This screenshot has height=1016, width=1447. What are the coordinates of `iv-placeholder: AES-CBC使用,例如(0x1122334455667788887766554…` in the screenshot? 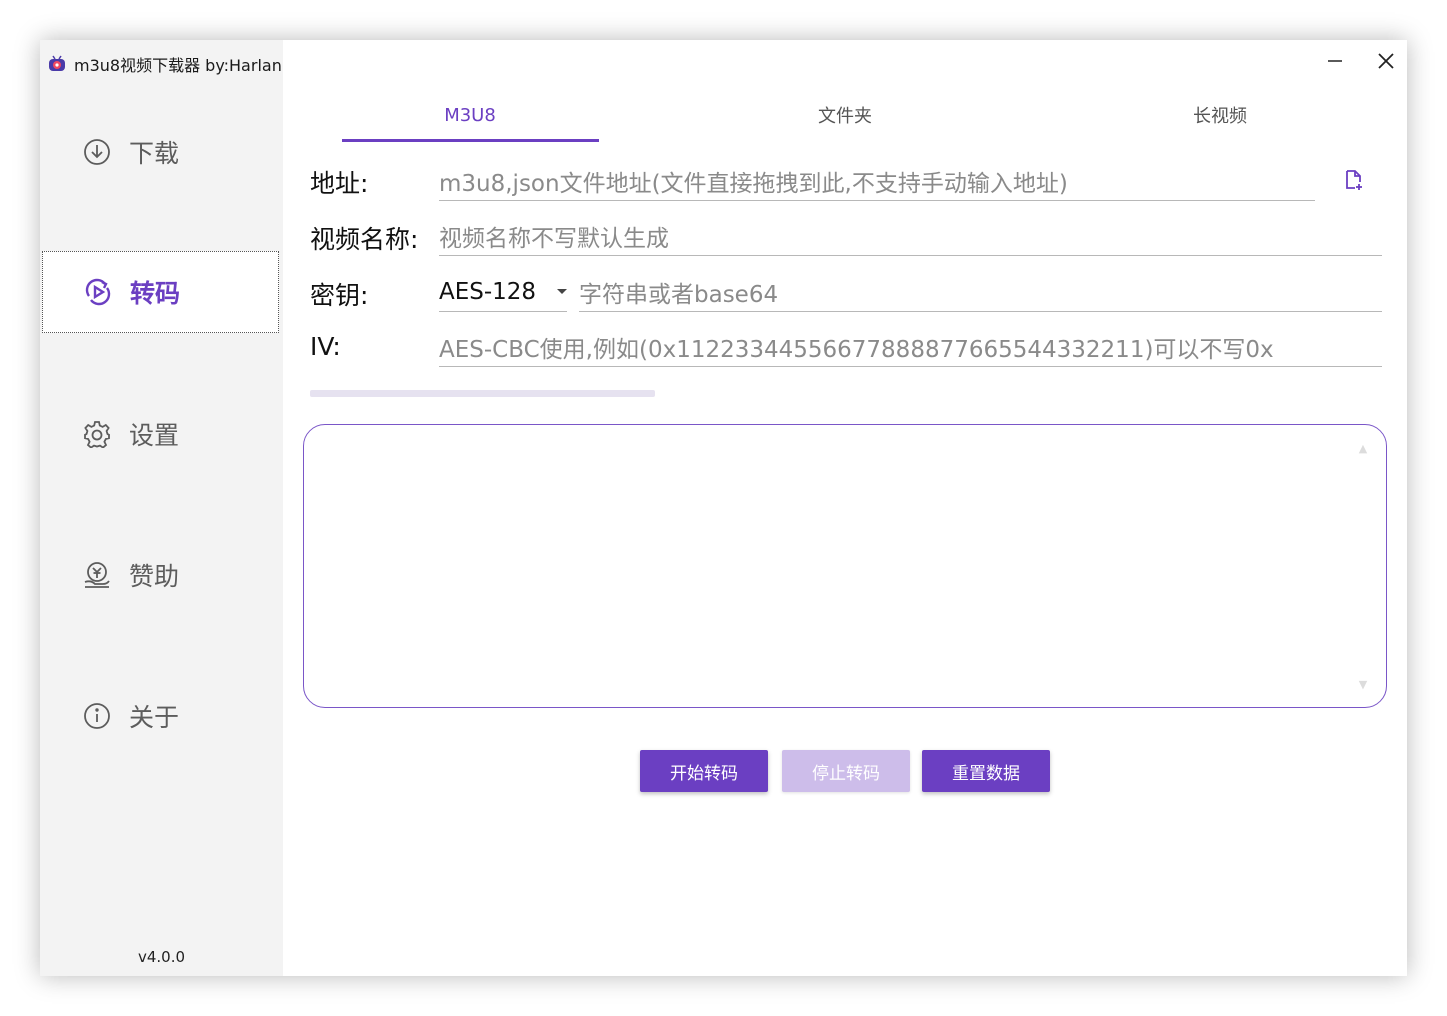 It's located at (856, 349).